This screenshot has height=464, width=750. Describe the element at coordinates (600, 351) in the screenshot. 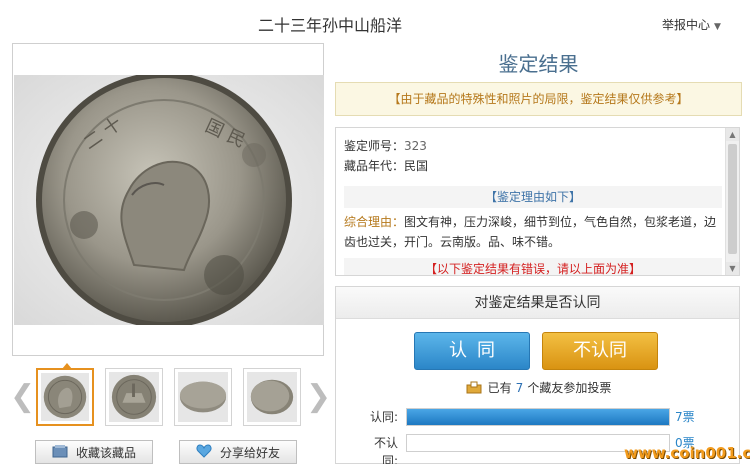

I see `disagree-button: 不认同` at that location.